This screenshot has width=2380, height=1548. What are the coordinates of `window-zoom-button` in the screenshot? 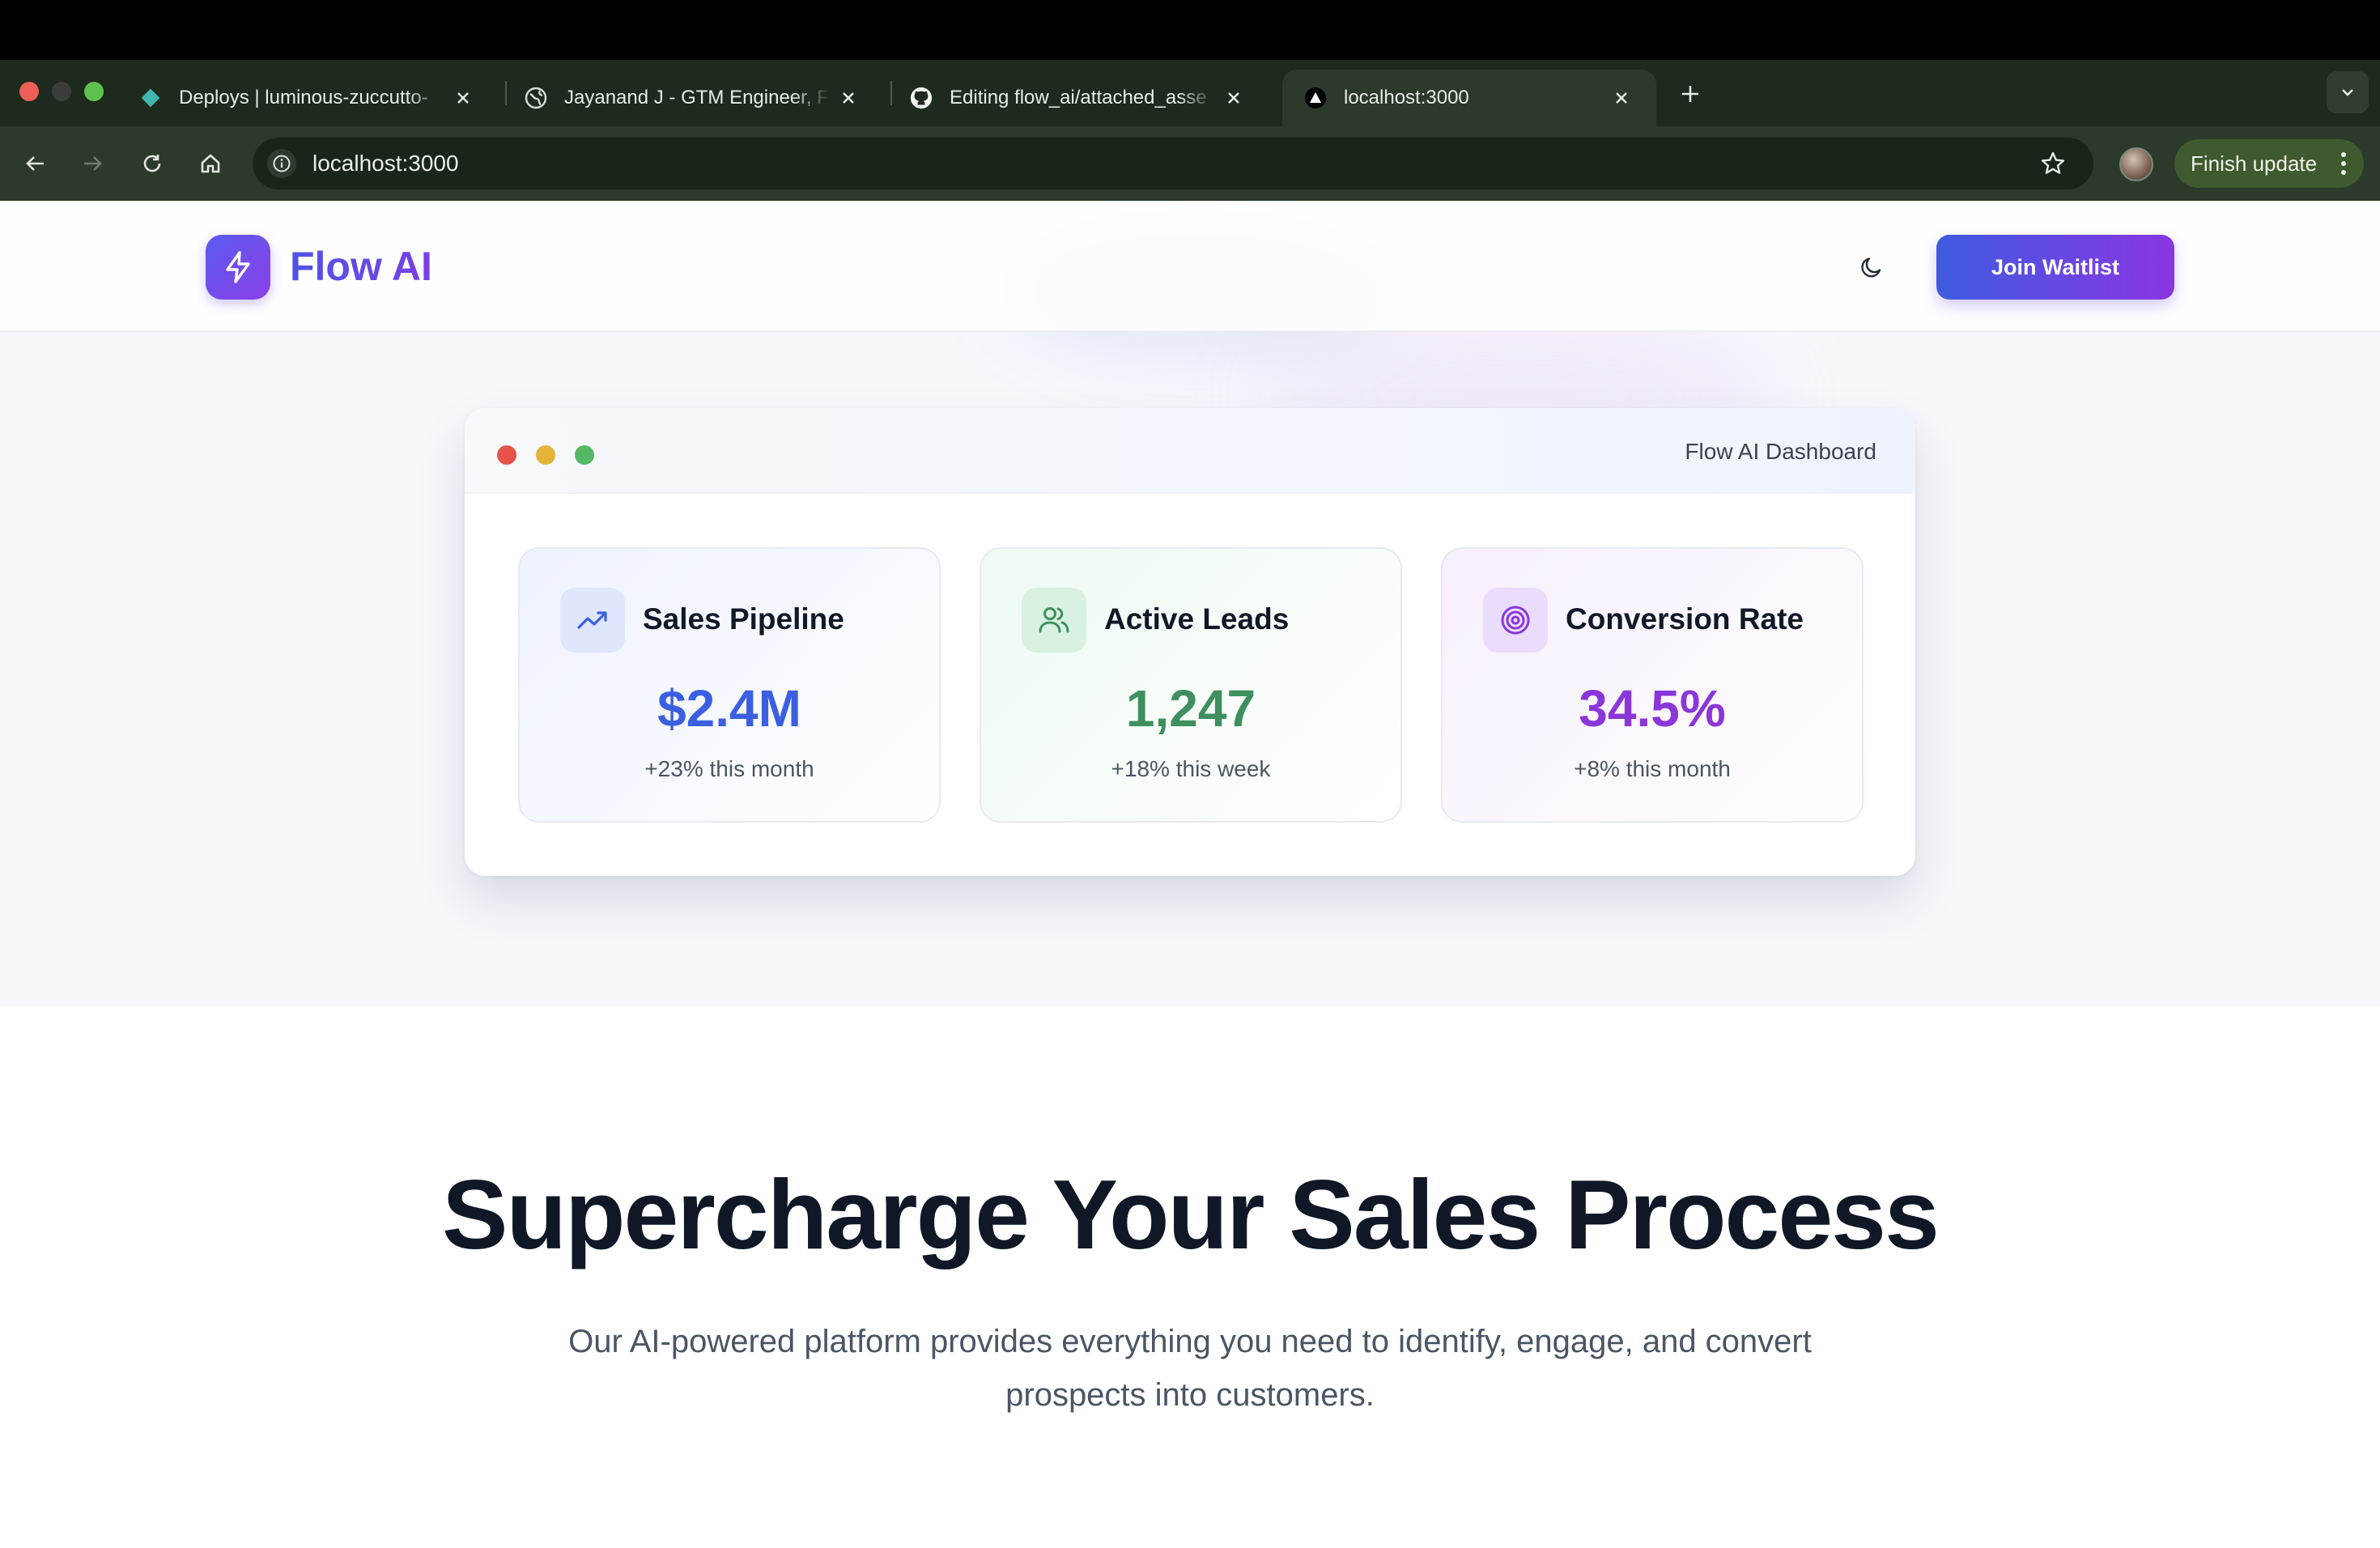 It's located at (94, 92).